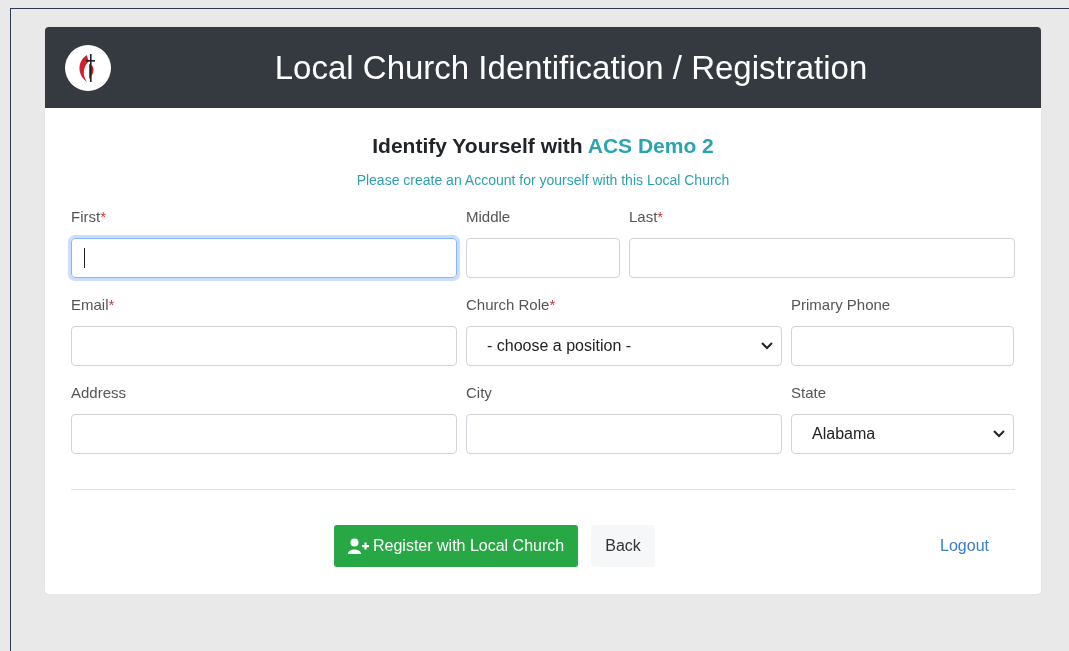 This screenshot has width=1069, height=651. I want to click on text-cursor, so click(84, 258).